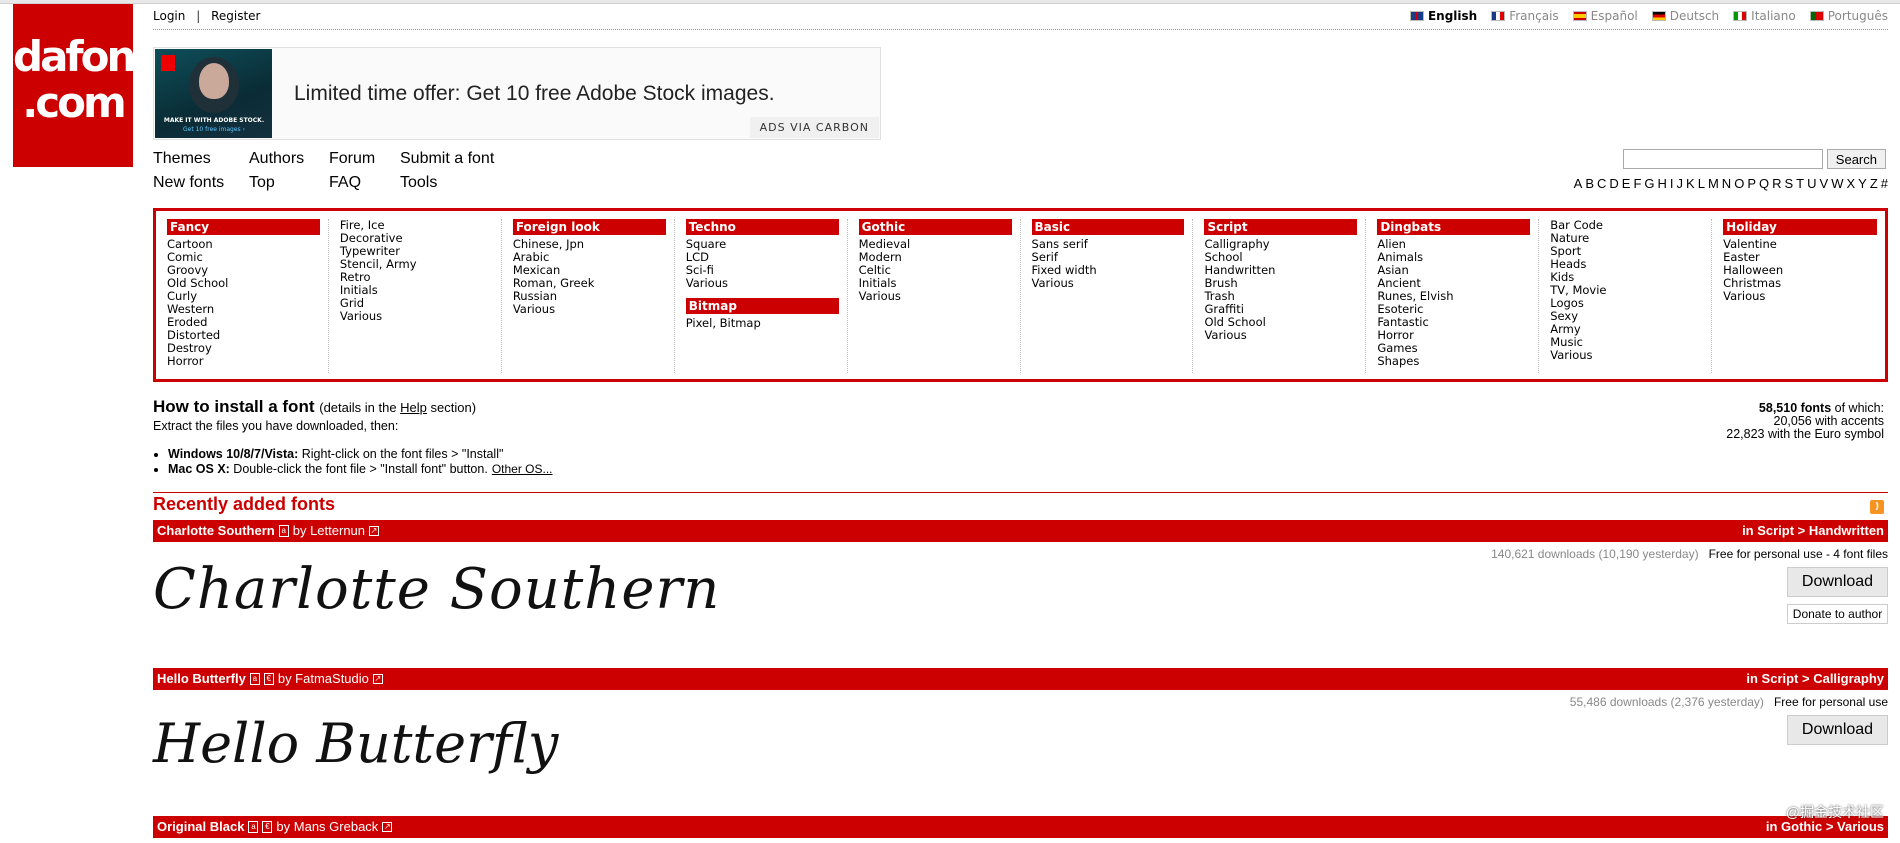  I want to click on alphabet-letter: S, so click(1789, 183).